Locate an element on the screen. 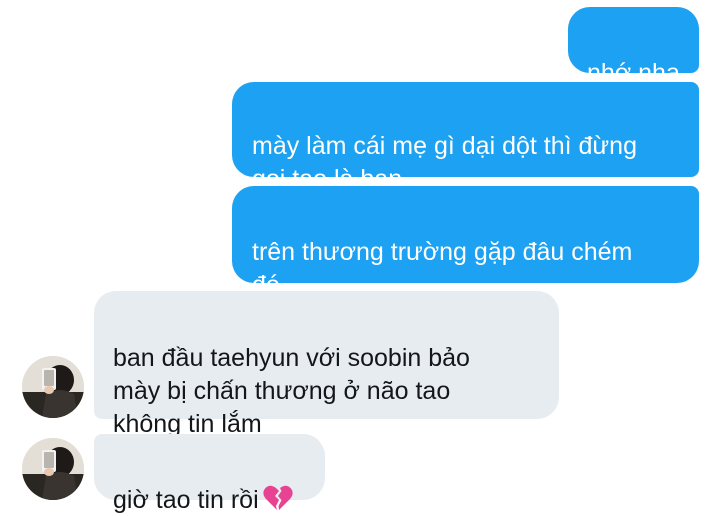  sent-message-bubble: trên thương trường gặp đâu chém đó is located at coordinates (465, 242).